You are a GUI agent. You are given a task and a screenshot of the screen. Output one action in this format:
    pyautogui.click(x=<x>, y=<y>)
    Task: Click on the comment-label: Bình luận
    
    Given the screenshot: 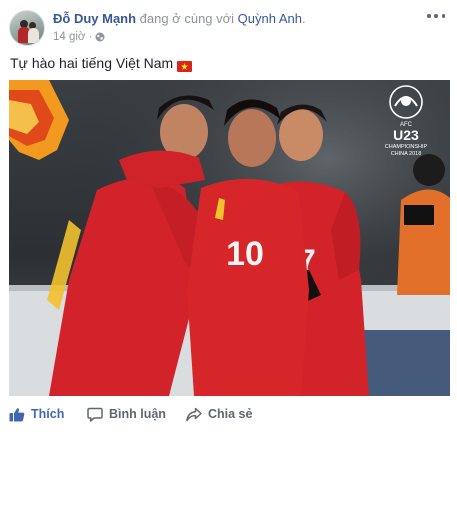 What is the action you would take?
    pyautogui.click(x=137, y=414)
    